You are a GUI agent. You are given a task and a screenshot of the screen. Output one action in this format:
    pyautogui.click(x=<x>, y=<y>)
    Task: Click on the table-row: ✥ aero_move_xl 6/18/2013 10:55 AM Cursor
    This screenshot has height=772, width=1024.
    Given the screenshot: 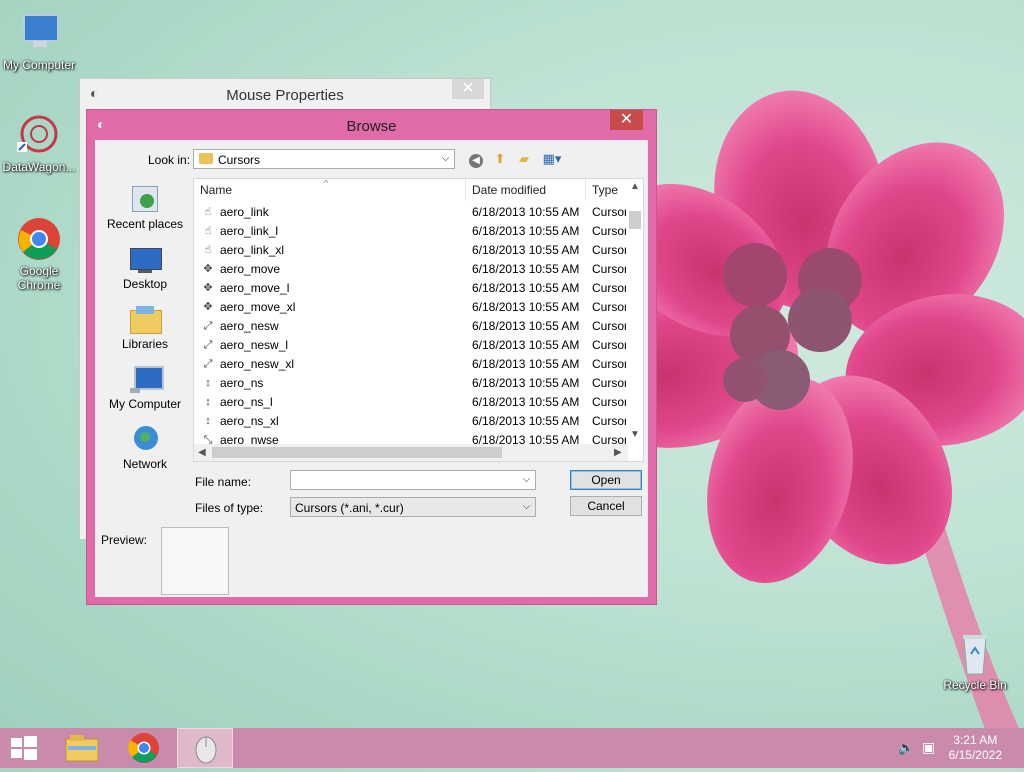 What is the action you would take?
    pyautogui.click(x=411, y=307)
    